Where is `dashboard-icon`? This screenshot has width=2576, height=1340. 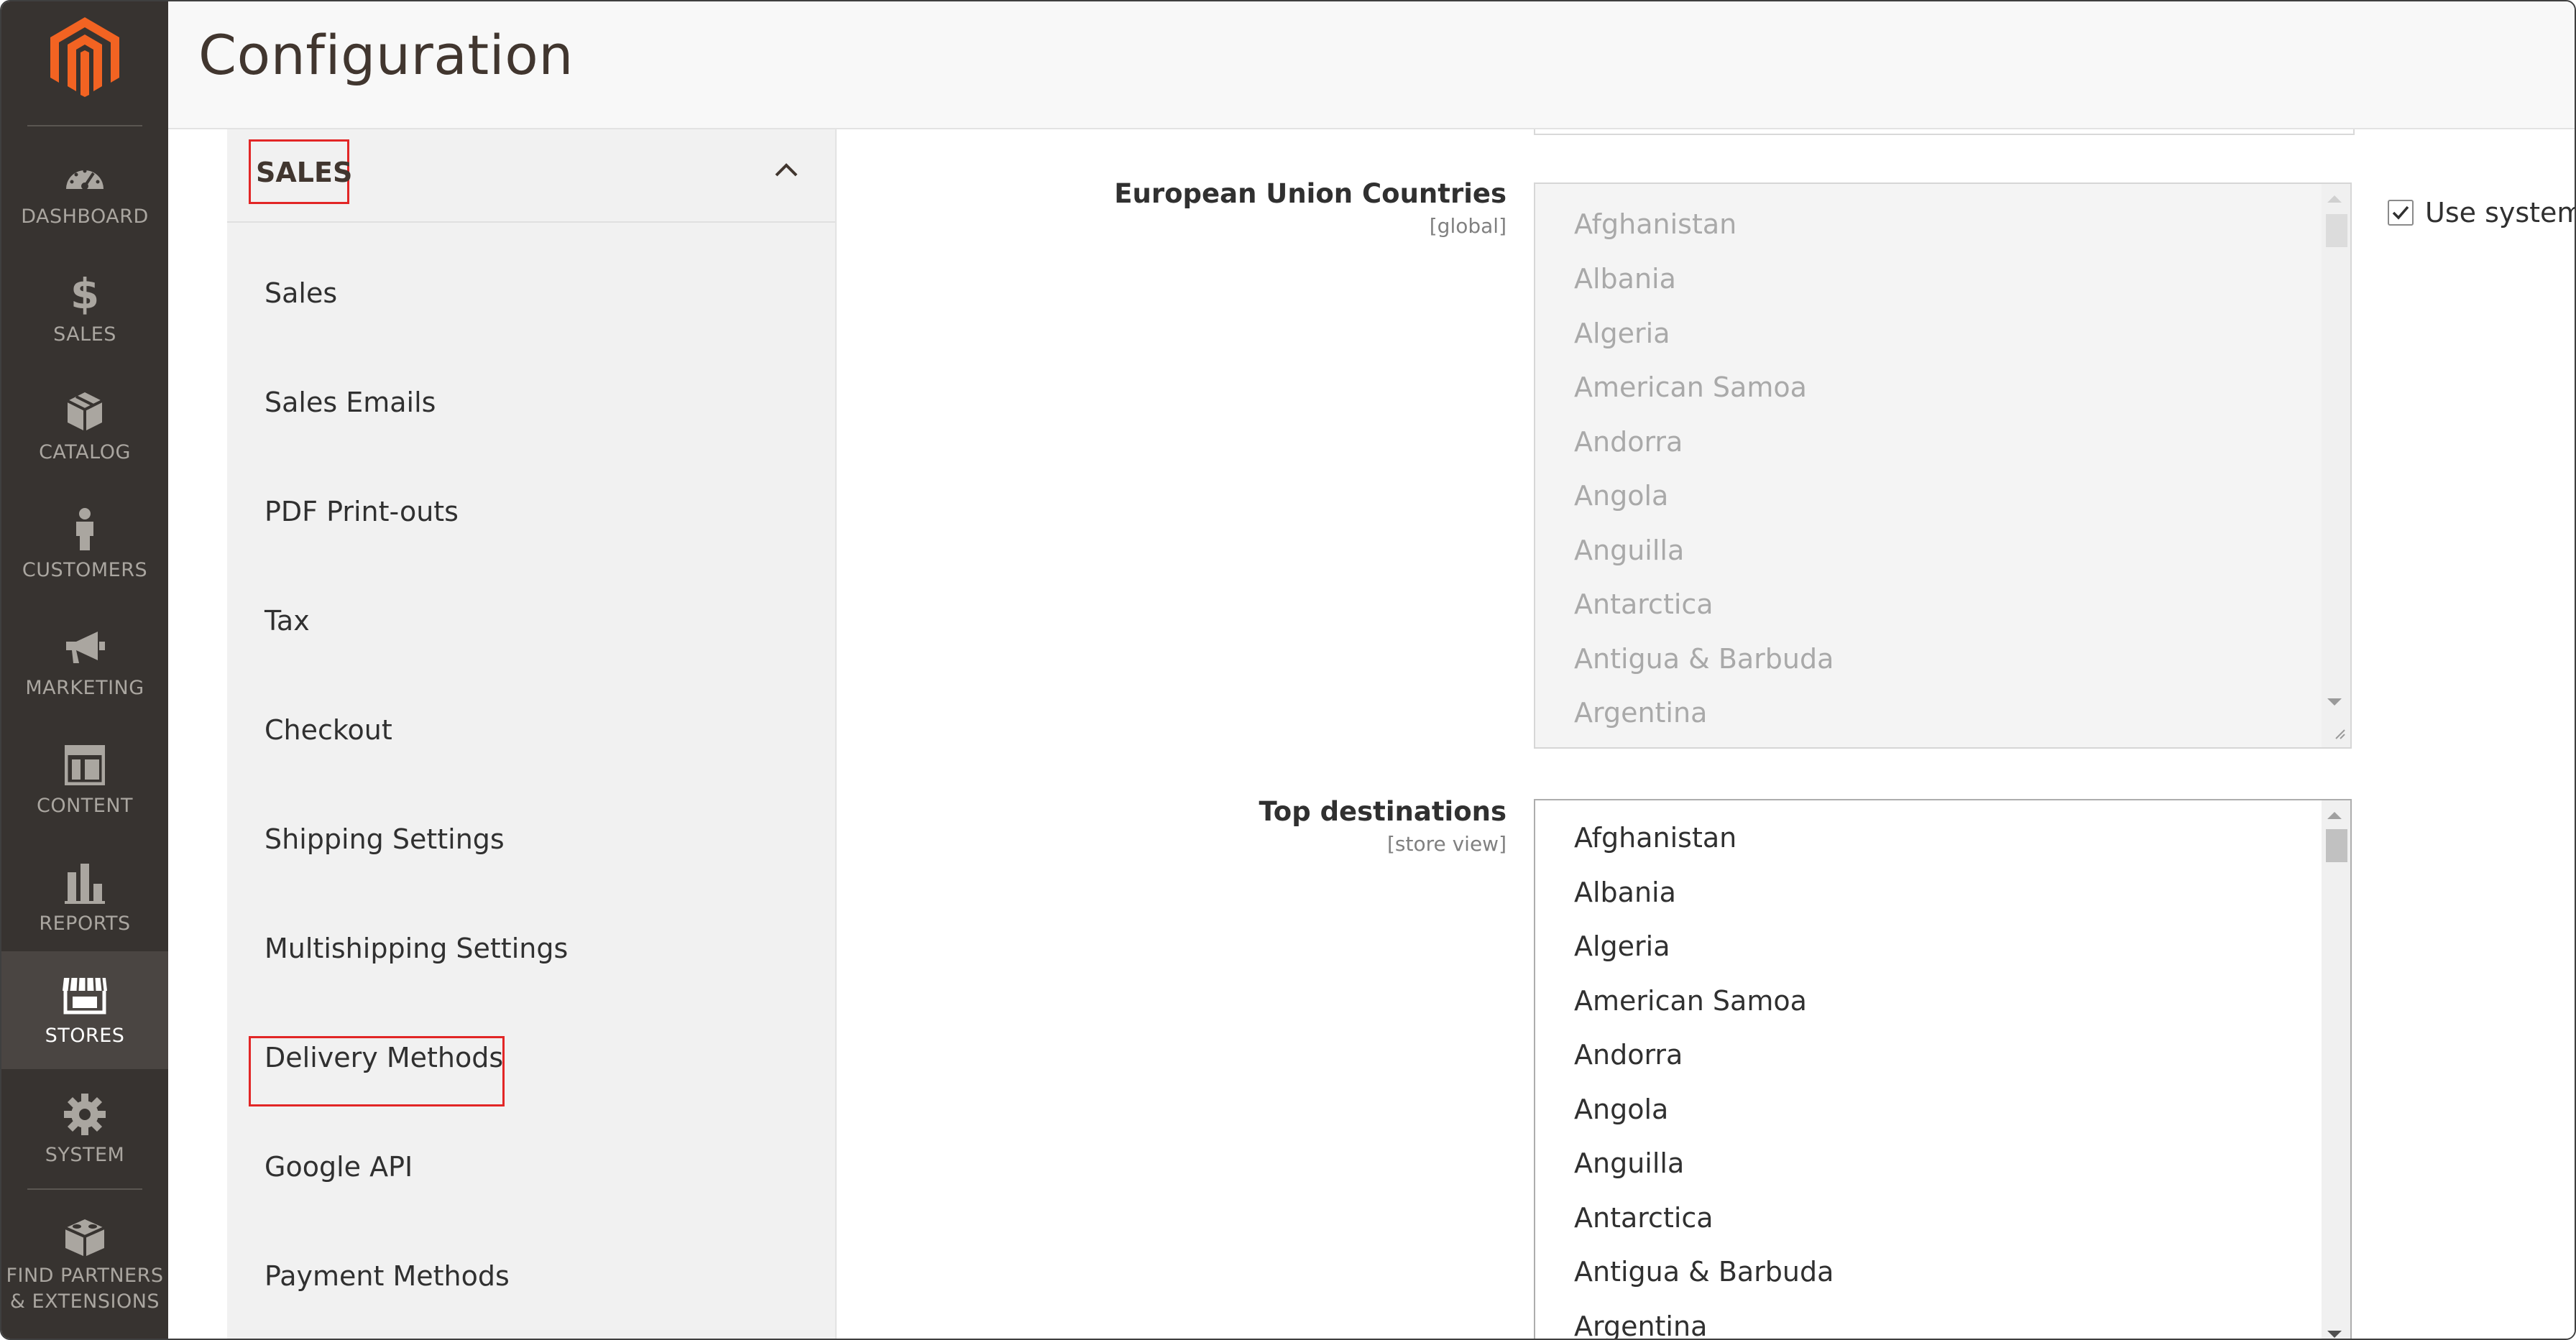
dashboard-icon is located at coordinates (84, 176).